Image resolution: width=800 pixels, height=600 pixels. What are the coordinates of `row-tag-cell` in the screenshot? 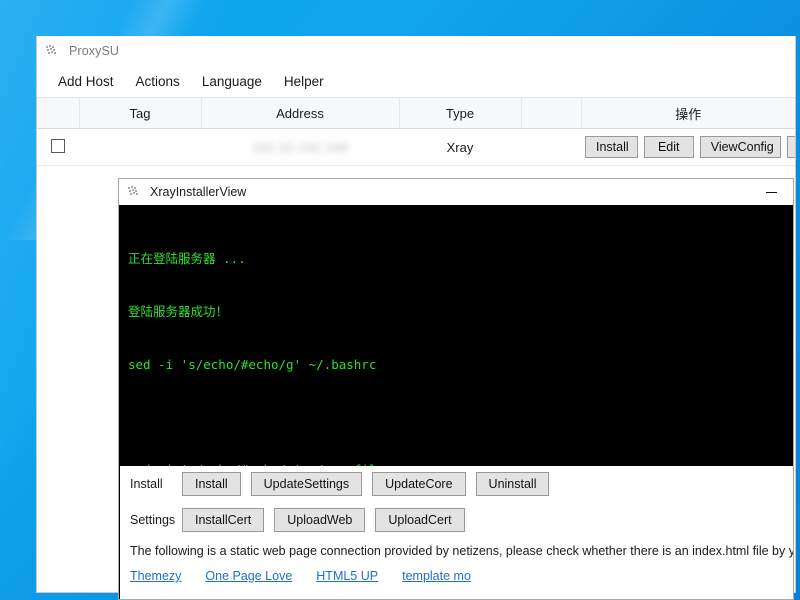 It's located at (140, 147).